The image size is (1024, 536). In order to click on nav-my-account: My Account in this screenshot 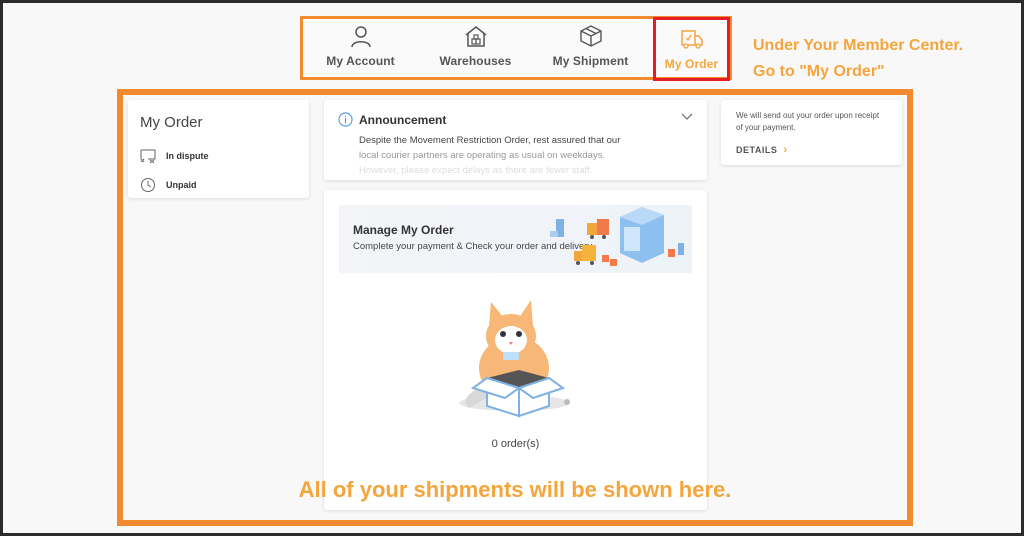, I will do `click(360, 48)`.